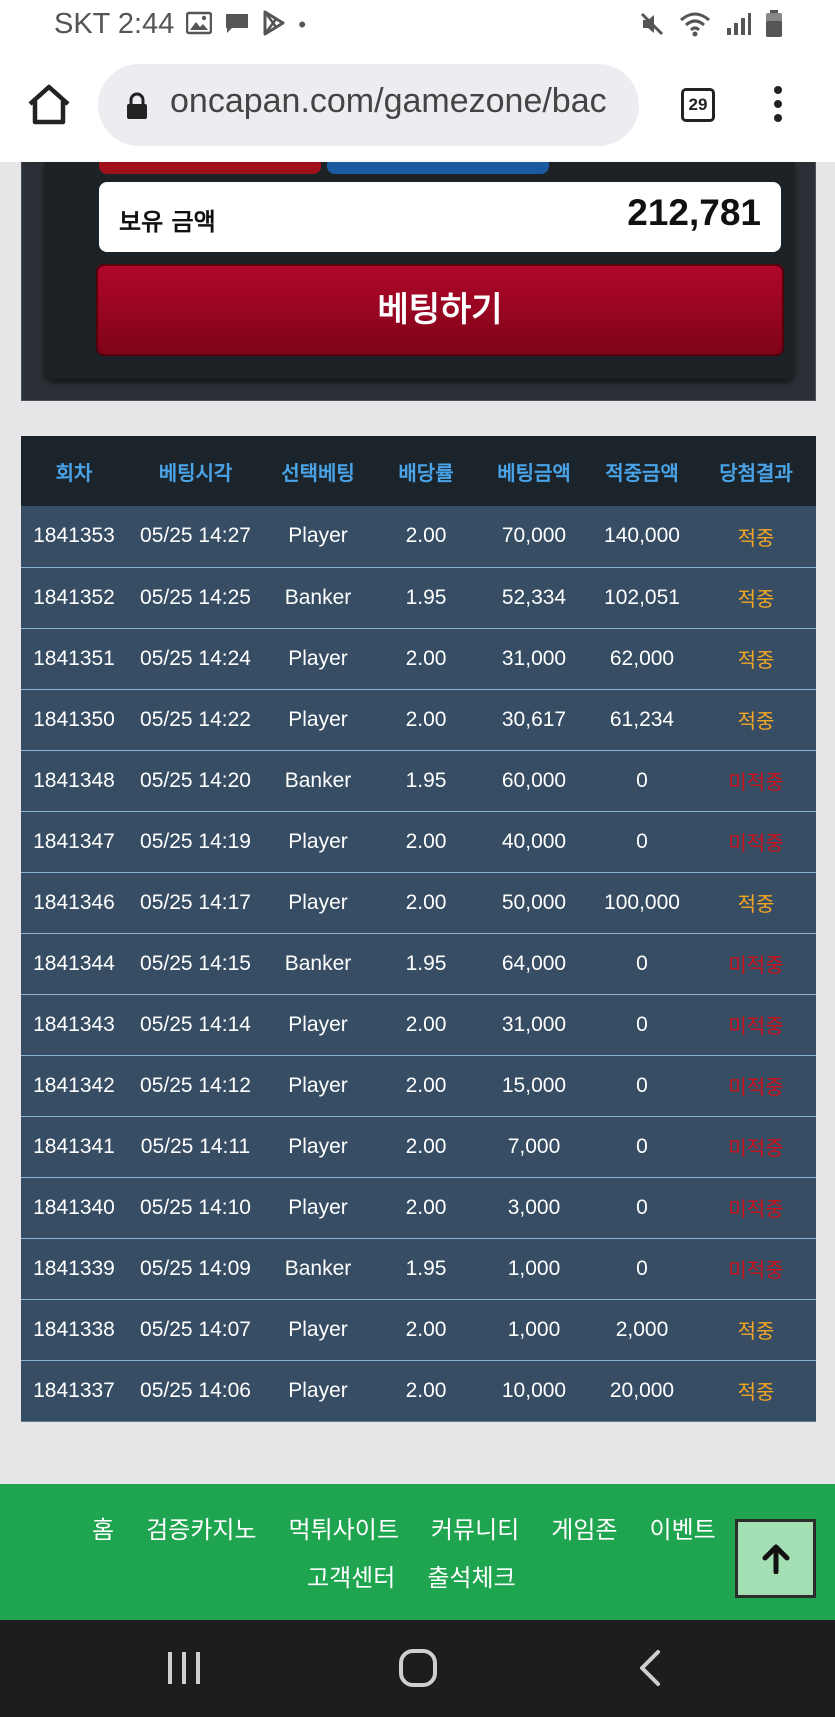 The height and width of the screenshot is (1717, 835). What do you see at coordinates (534, 964) in the screenshot?
I see `bet-amount-cell: 64,000` at bounding box center [534, 964].